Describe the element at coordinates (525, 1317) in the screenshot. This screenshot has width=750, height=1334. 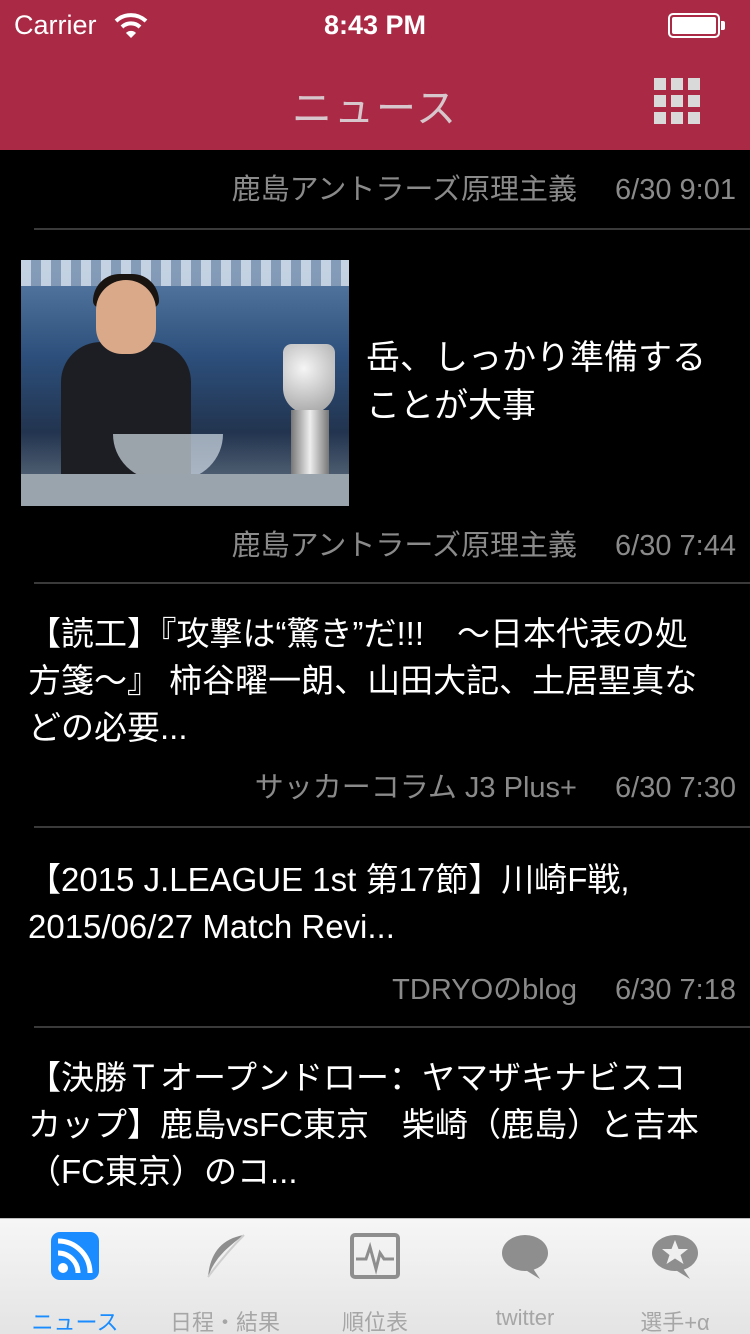
I see `tab-label: twitter` at that location.